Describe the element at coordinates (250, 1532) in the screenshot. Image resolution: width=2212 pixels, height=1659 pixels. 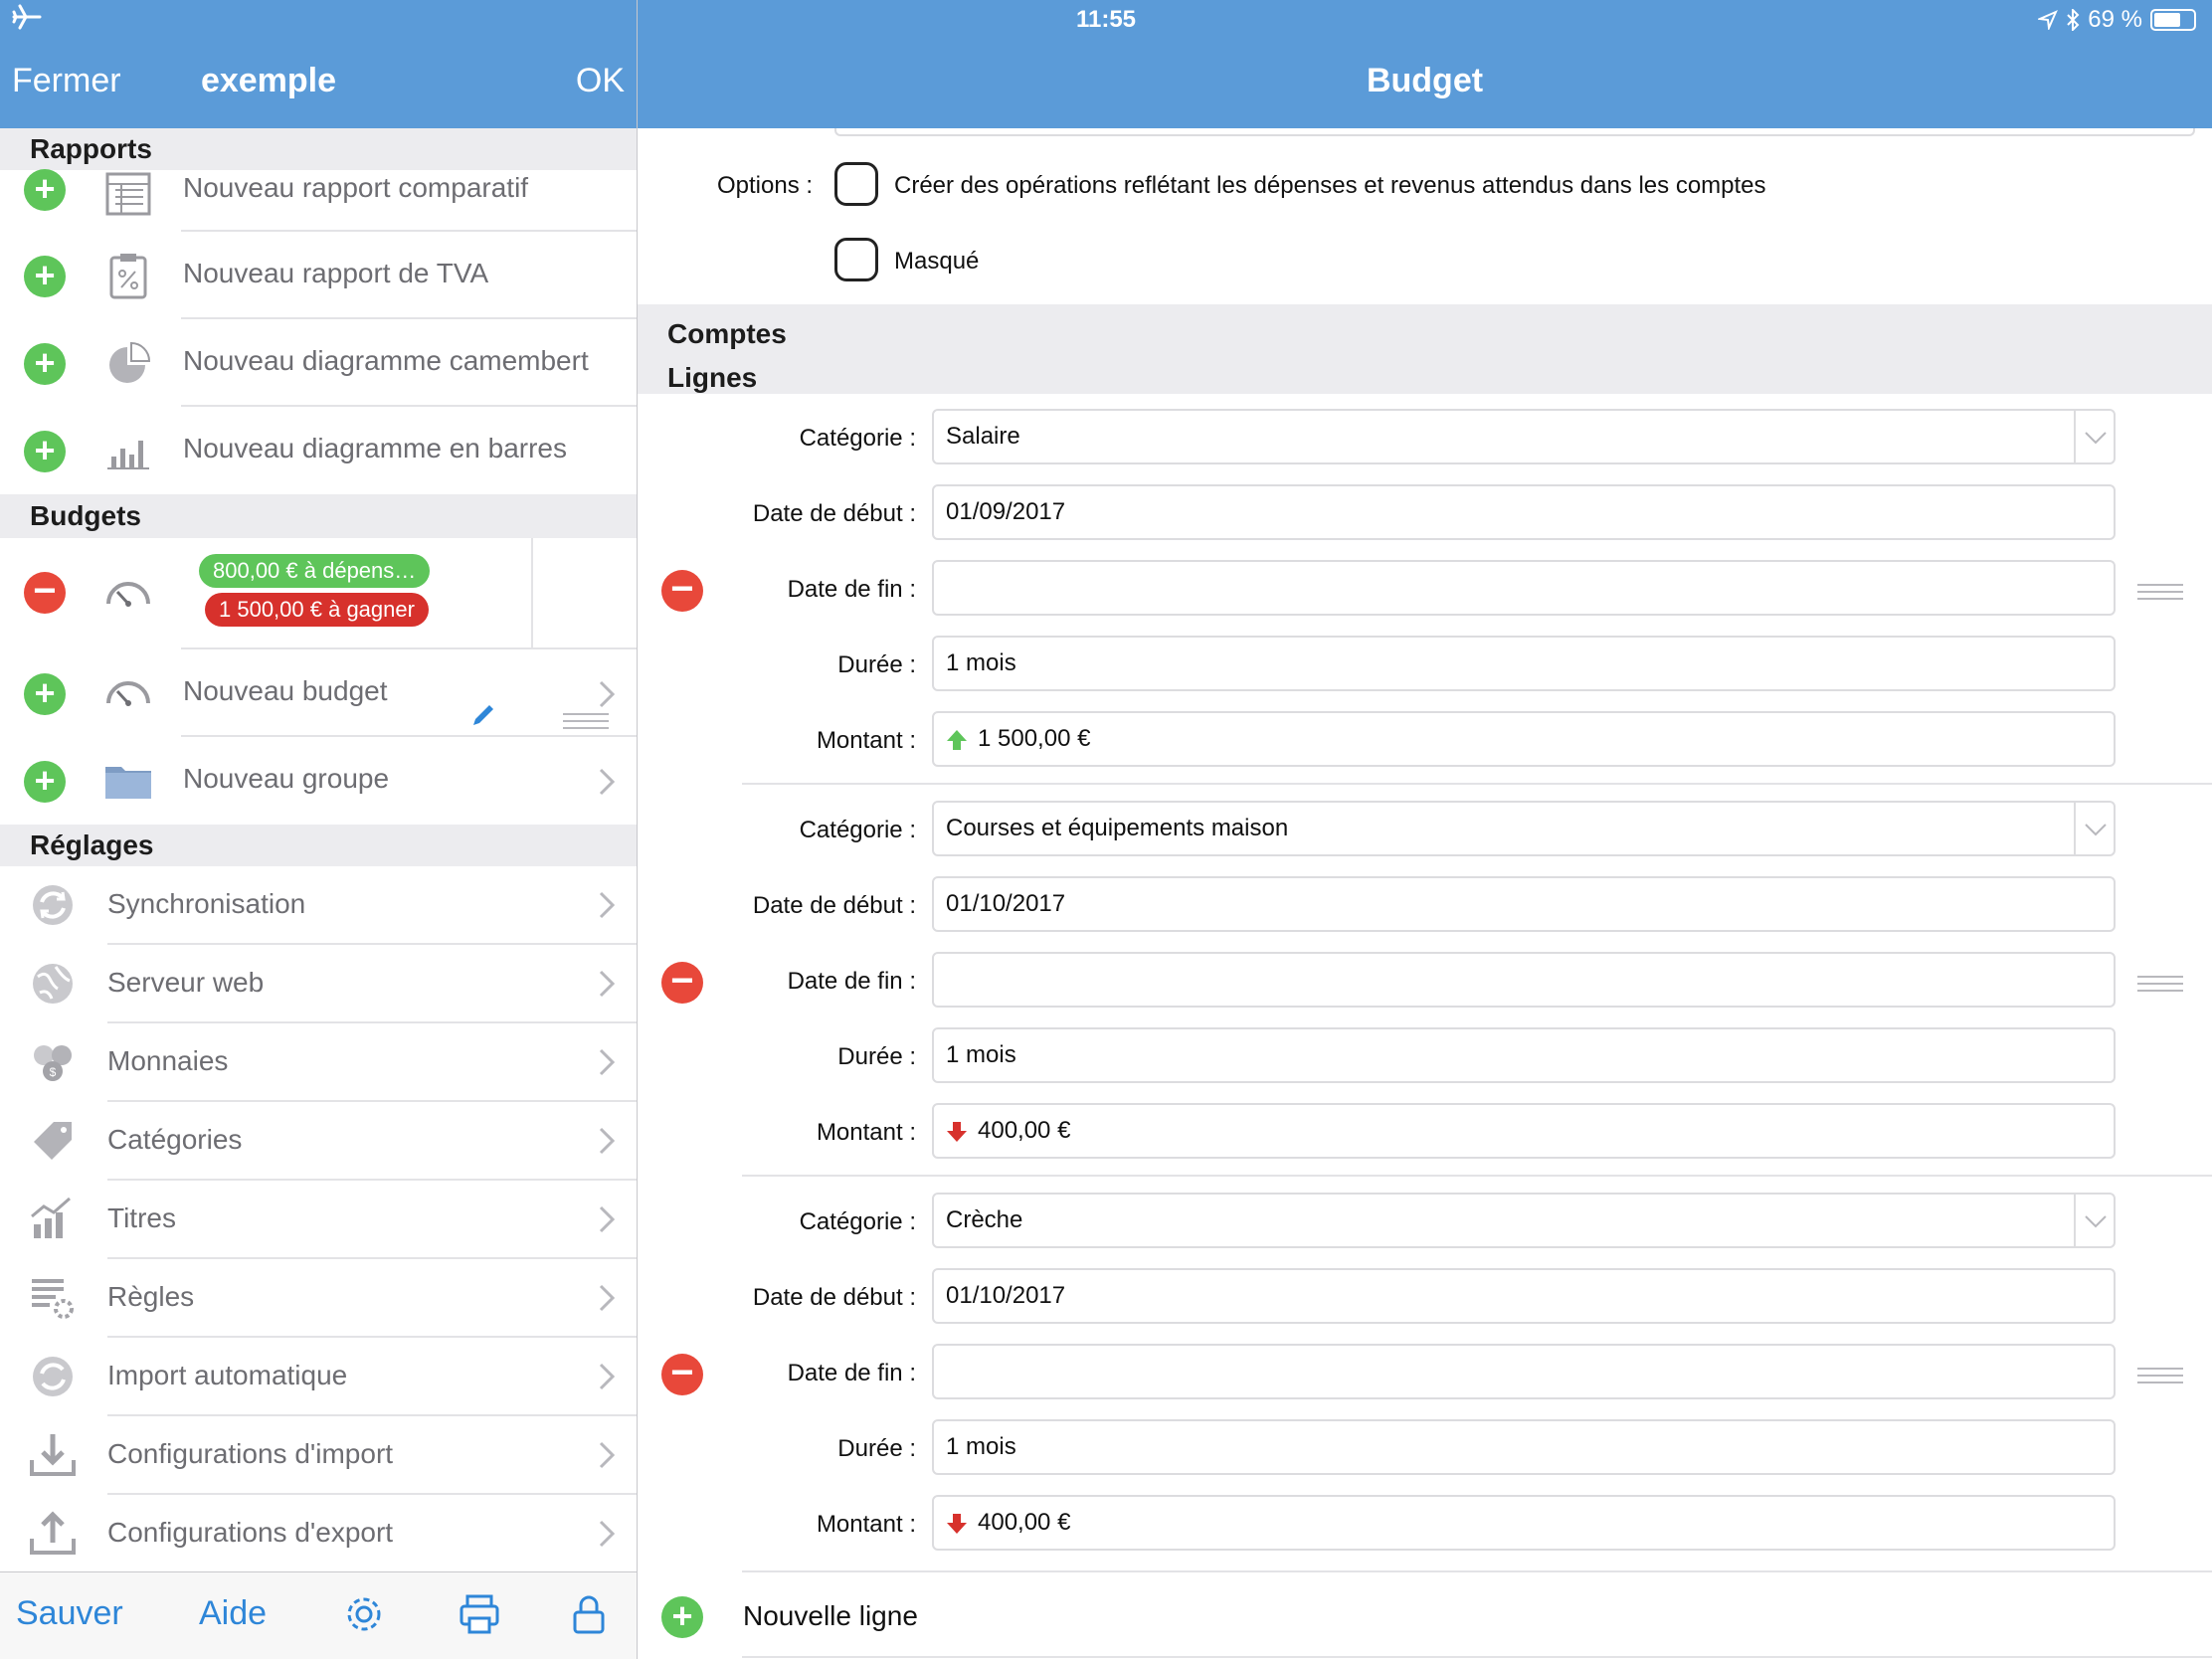
I see `settings-item-label: Configurations d'export` at that location.